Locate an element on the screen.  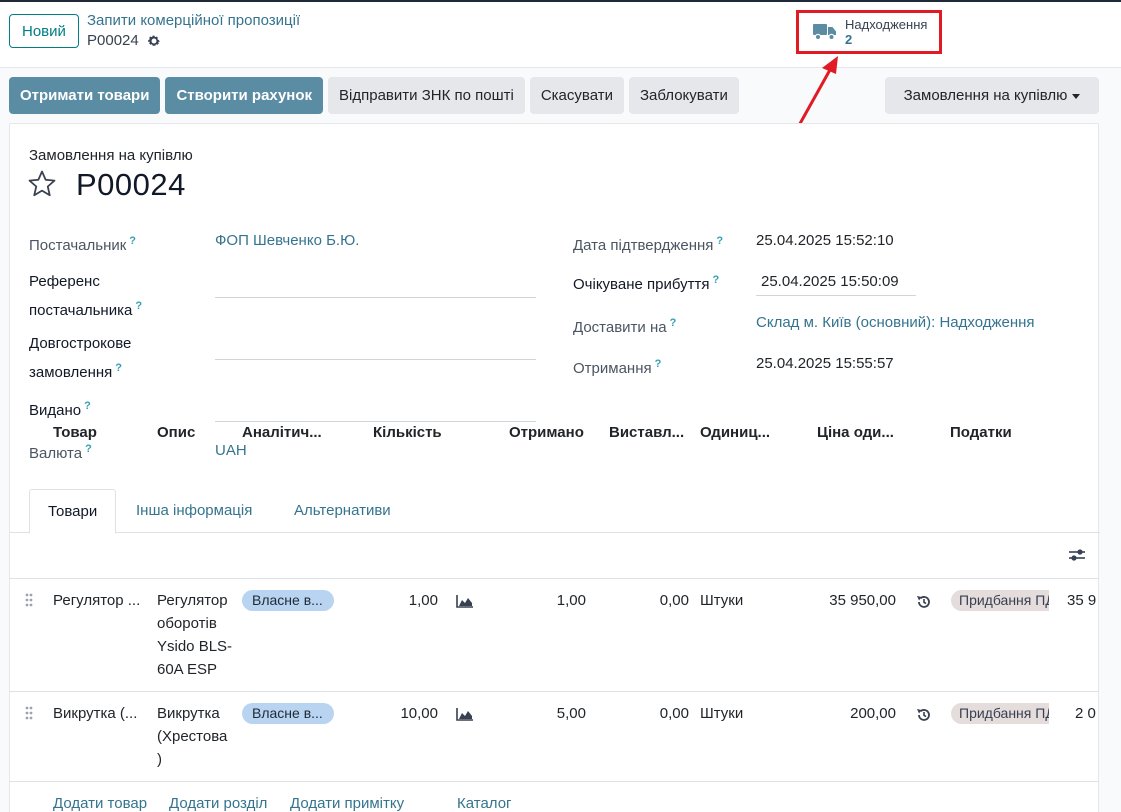
send-po-email-button: Відправити ЗНК по пошті is located at coordinates (426, 95).